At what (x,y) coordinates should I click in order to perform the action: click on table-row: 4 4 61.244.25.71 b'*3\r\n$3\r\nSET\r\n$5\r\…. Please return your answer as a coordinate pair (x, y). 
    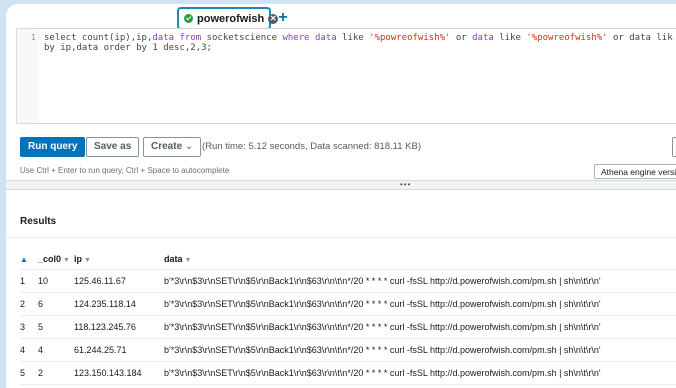
    Looking at the image, I should click on (348, 350).